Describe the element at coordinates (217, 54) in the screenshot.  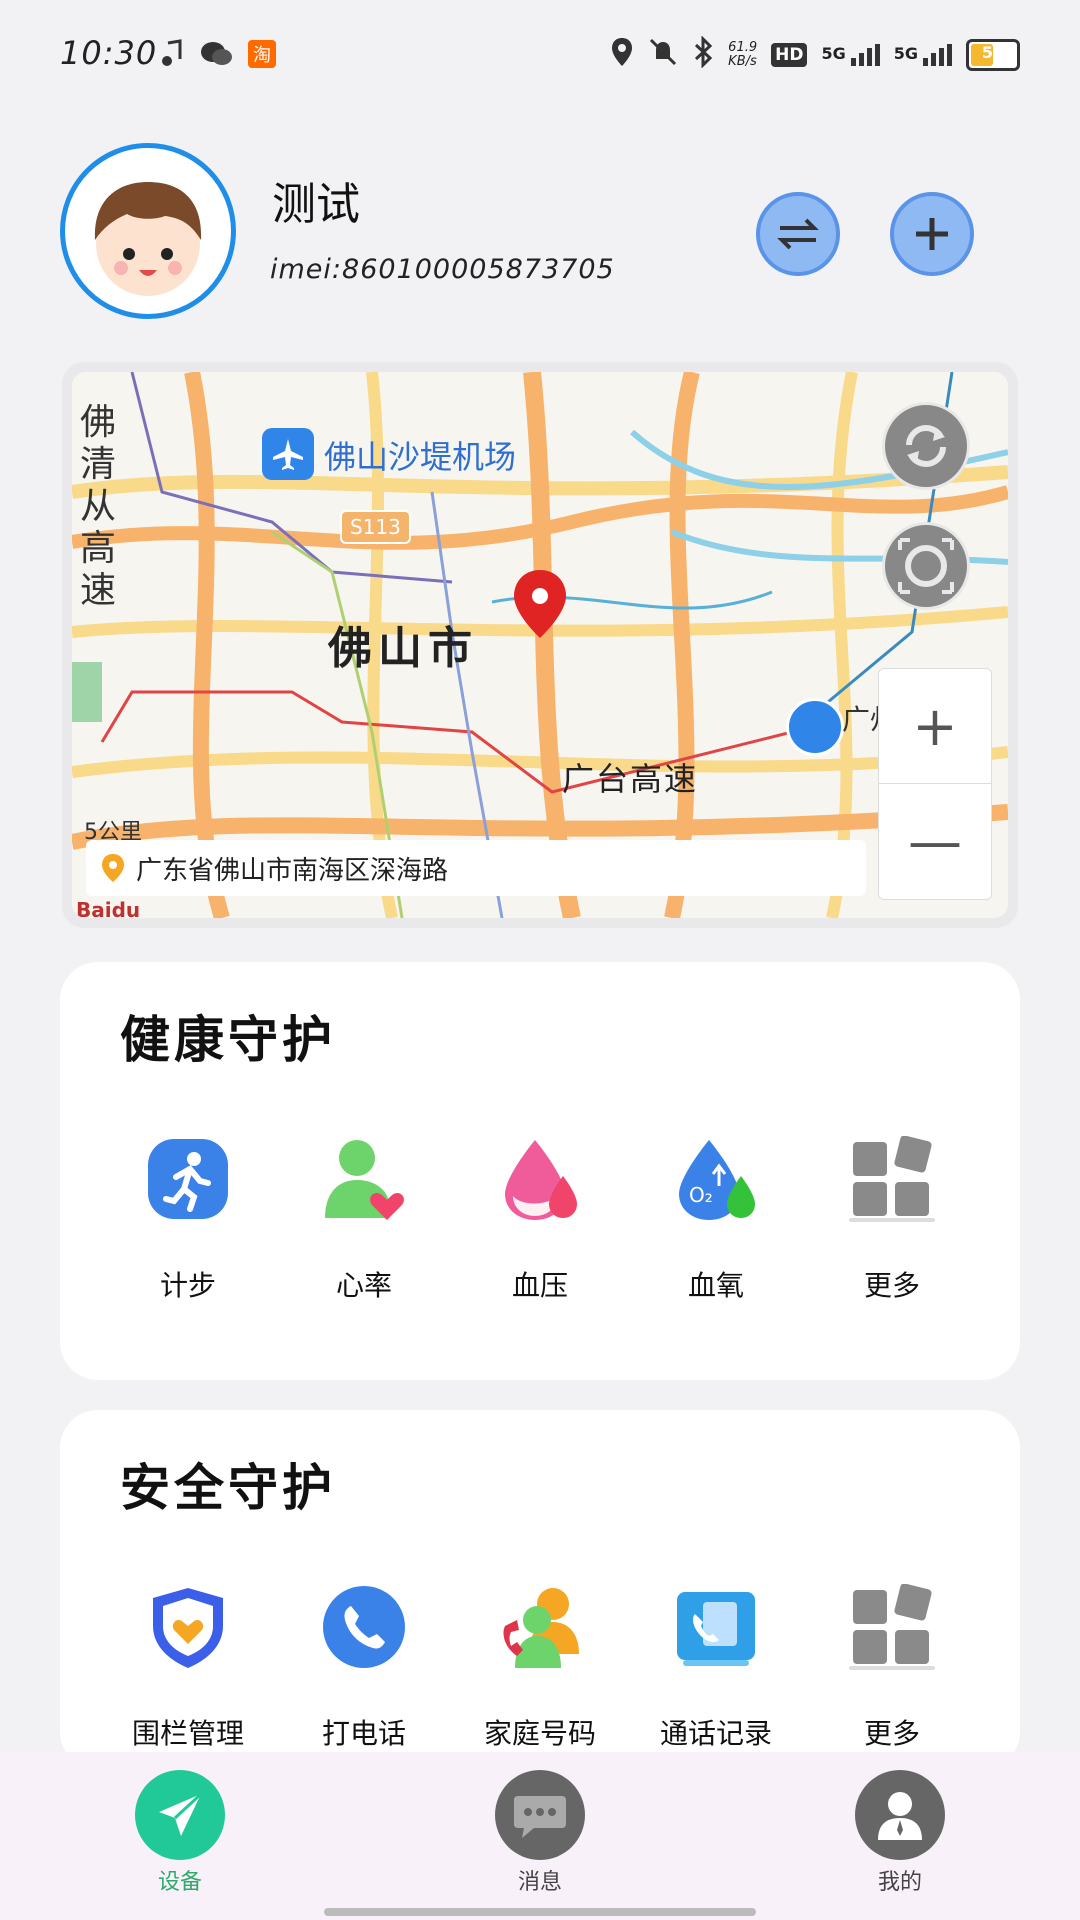
I see `wechat-icon` at that location.